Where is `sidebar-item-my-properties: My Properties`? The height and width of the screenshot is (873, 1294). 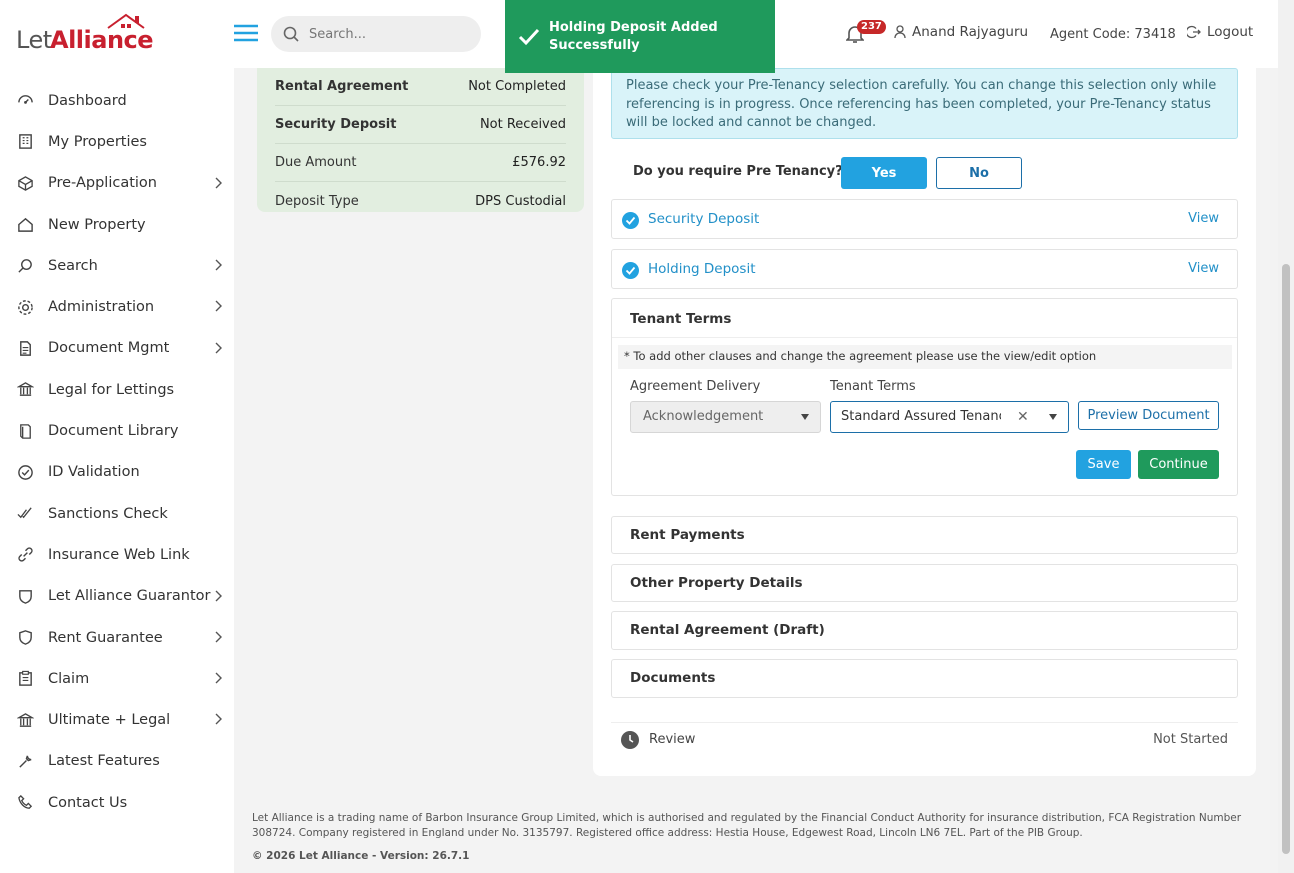
sidebar-item-my-properties: My Properties is located at coordinates (117, 141).